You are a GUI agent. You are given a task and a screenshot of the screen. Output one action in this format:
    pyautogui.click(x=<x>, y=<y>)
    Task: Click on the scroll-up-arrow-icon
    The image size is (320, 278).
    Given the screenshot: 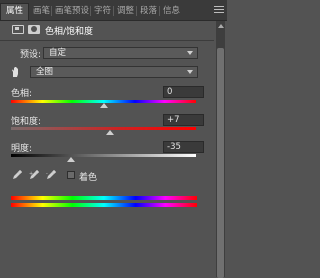 What is the action you would take?
    pyautogui.click(x=221, y=26)
    